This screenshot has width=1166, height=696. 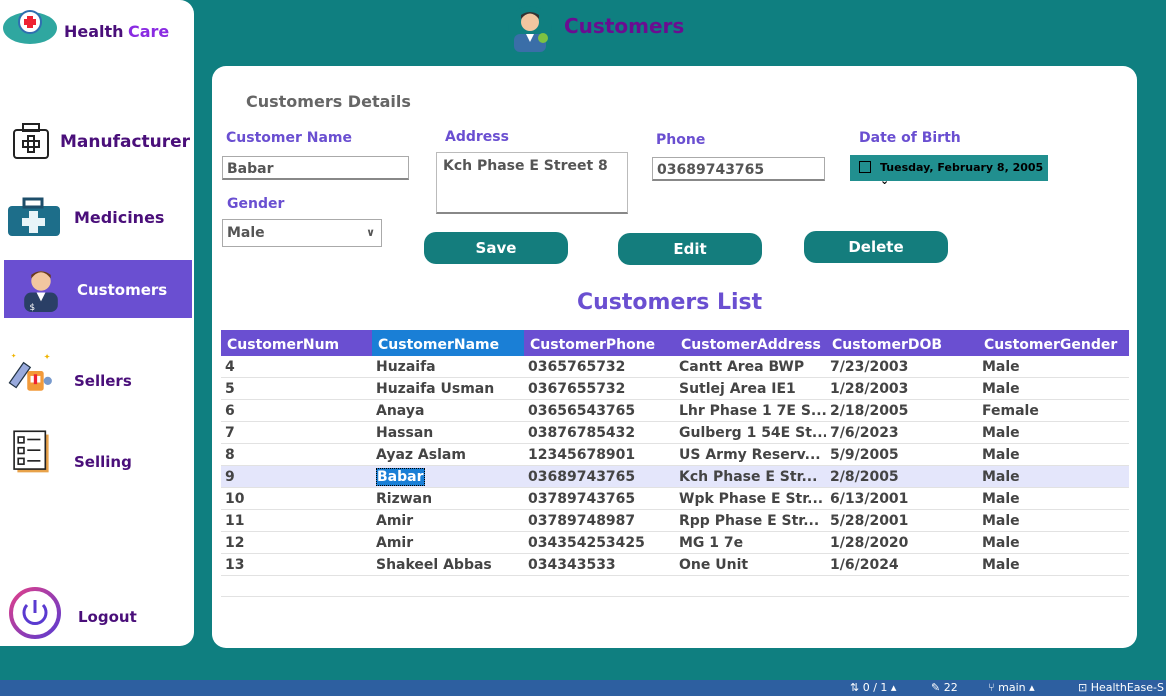 What do you see at coordinates (296, 454) in the screenshot?
I see `table-cell: 8` at bounding box center [296, 454].